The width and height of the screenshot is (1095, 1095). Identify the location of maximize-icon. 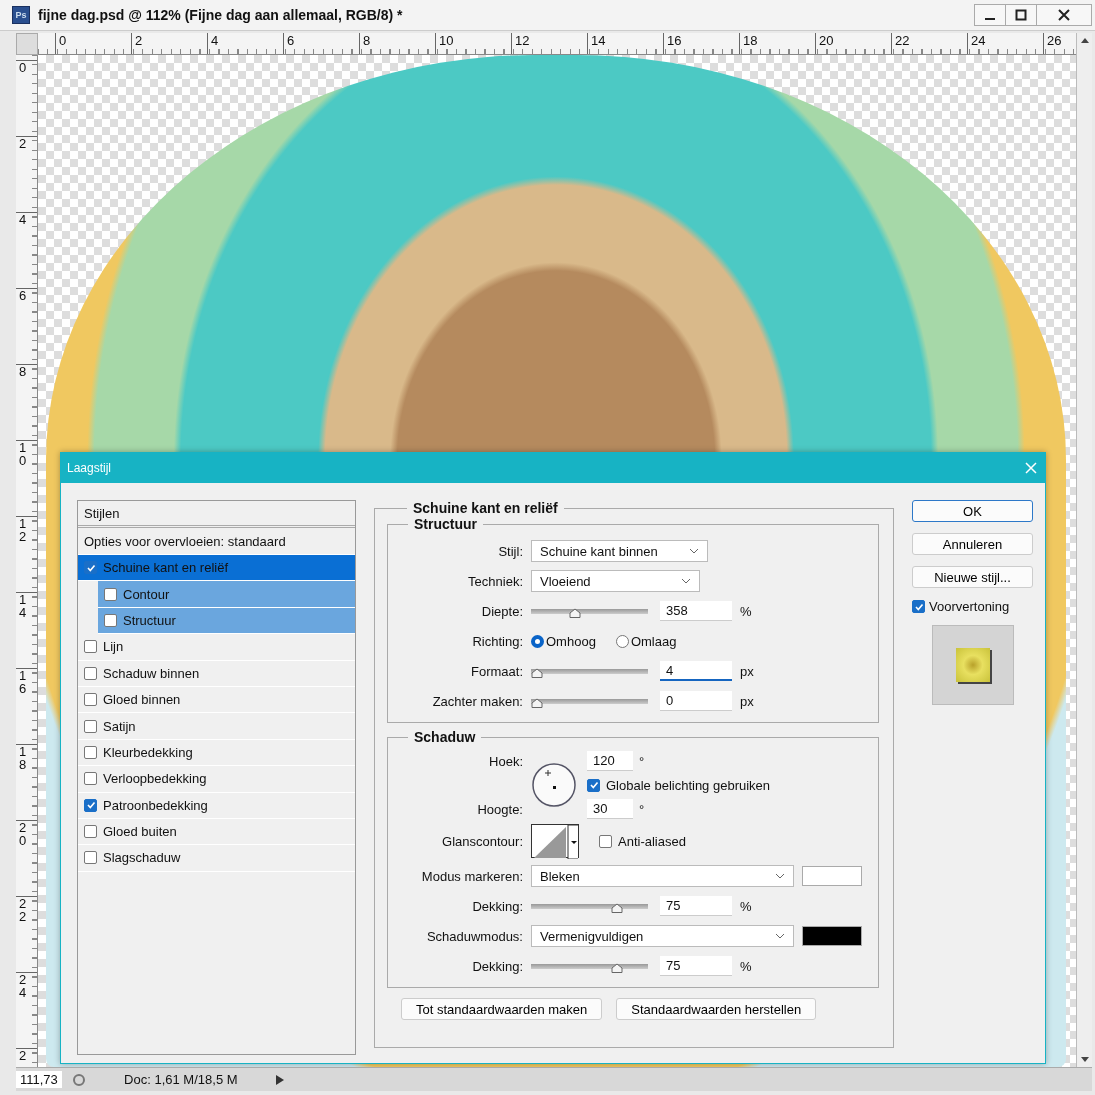
(1021, 15).